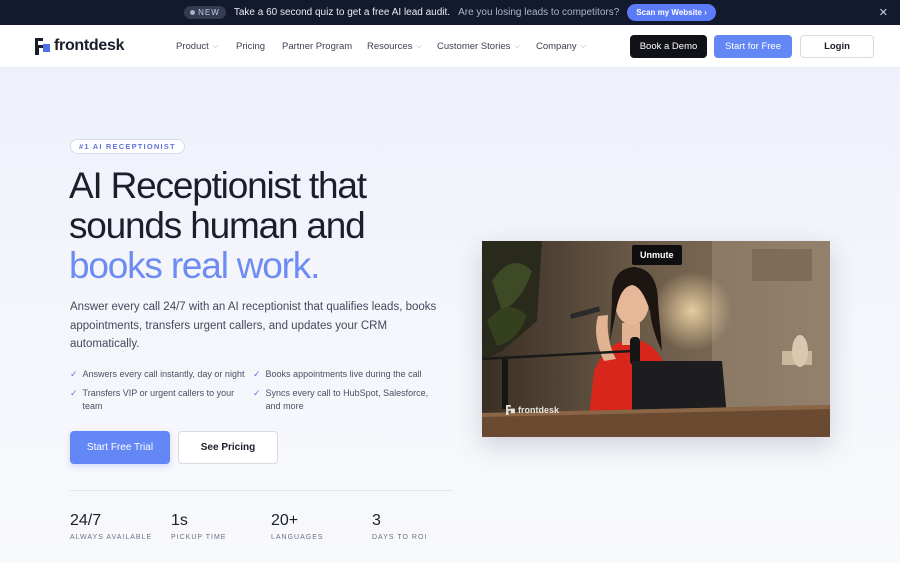  What do you see at coordinates (197, 46) in the screenshot?
I see `nav-item-product: Product ⌵` at bounding box center [197, 46].